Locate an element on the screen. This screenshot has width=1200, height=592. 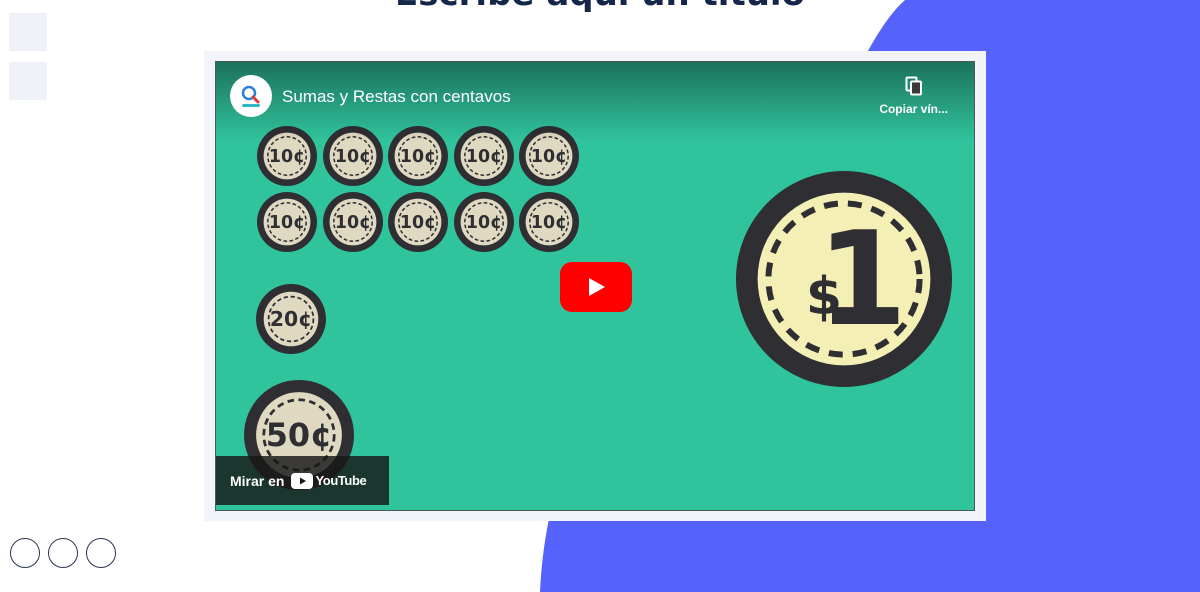
watch-on-label: Mirar en is located at coordinates (257, 480).